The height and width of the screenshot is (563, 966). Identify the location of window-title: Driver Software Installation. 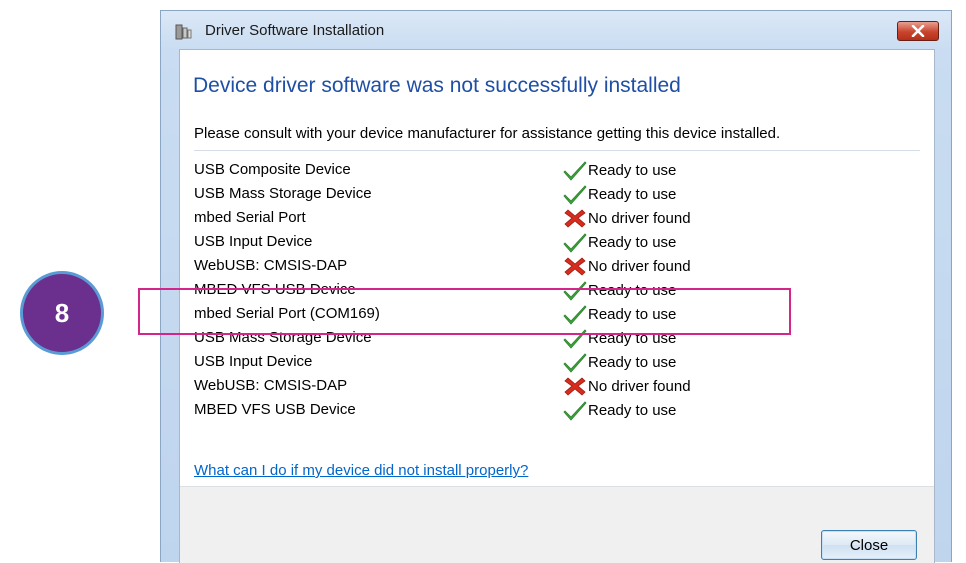
(295, 30).